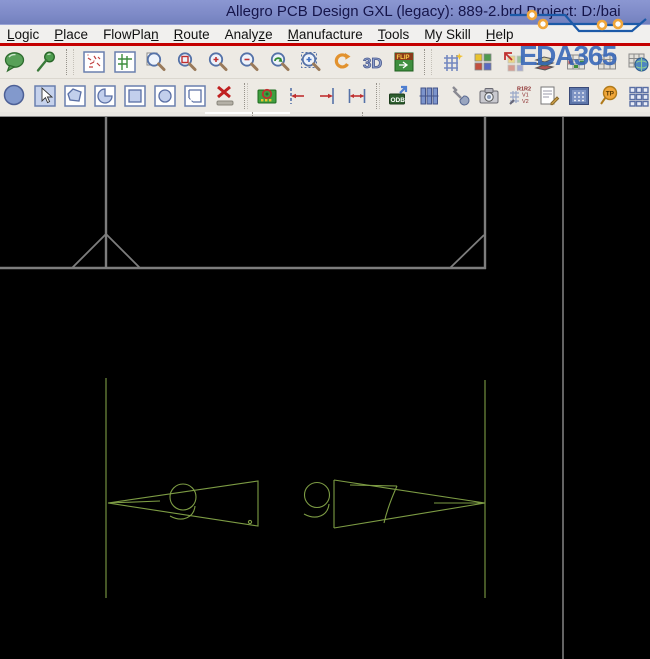  I want to click on shape-arc-icon, so click(105, 96).